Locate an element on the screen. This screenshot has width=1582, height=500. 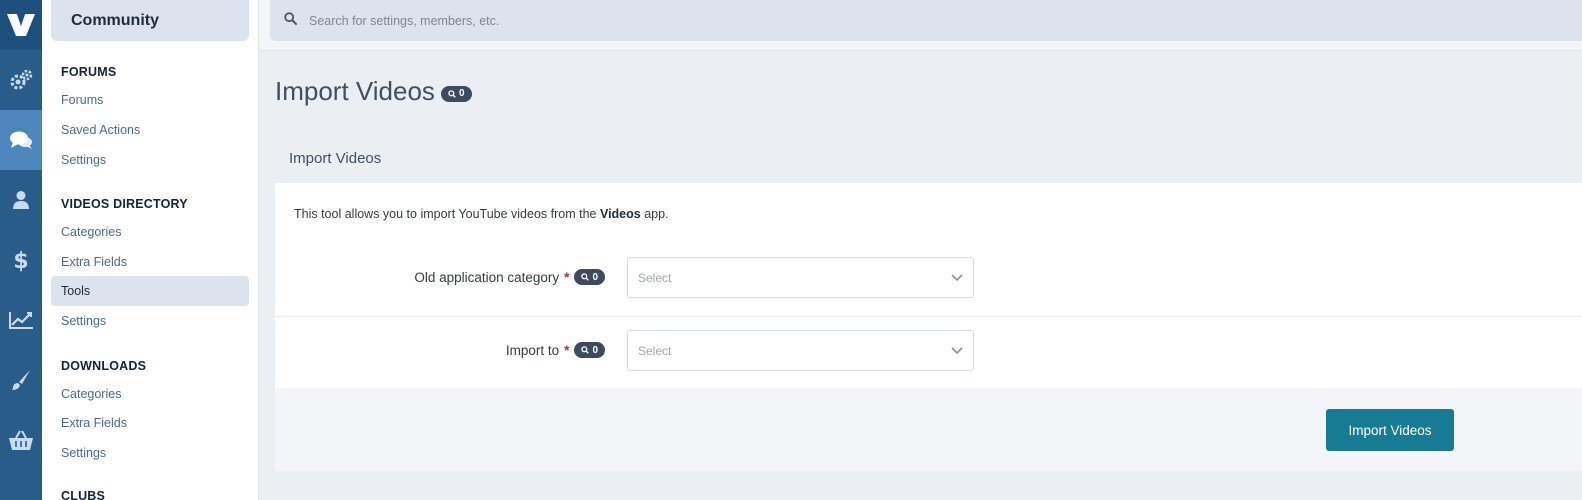
sidebar-item-downloads-settings: Settings is located at coordinates (150, 453).